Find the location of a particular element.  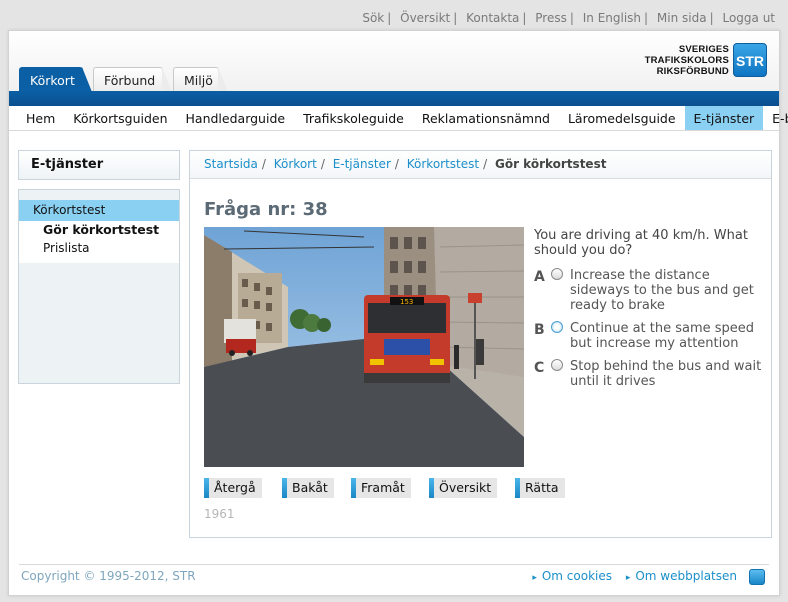

footer-link-label: Om webbplatsen is located at coordinates (686, 576).